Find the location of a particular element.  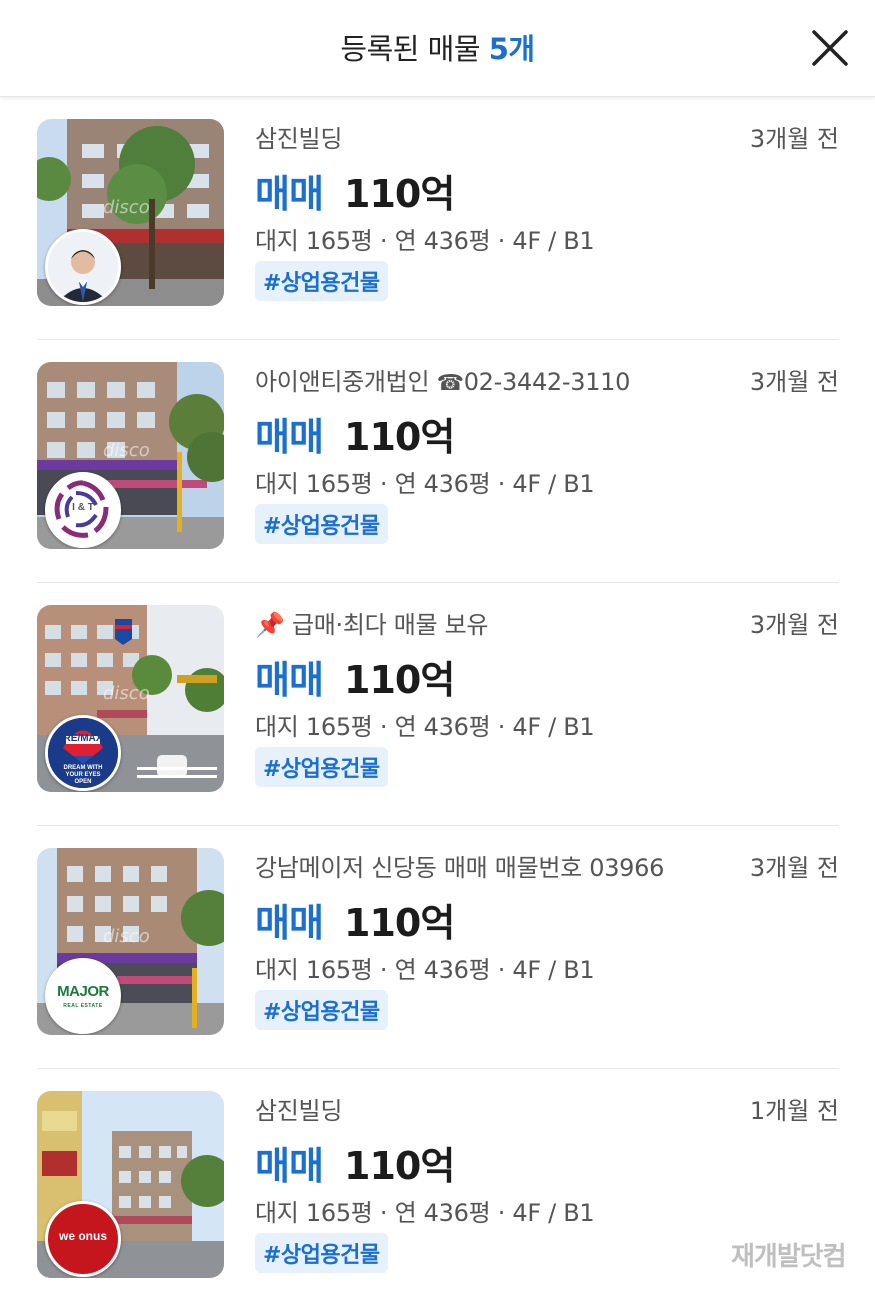

agency-logo-sub: REAL ESTATE is located at coordinates (83, 1006).